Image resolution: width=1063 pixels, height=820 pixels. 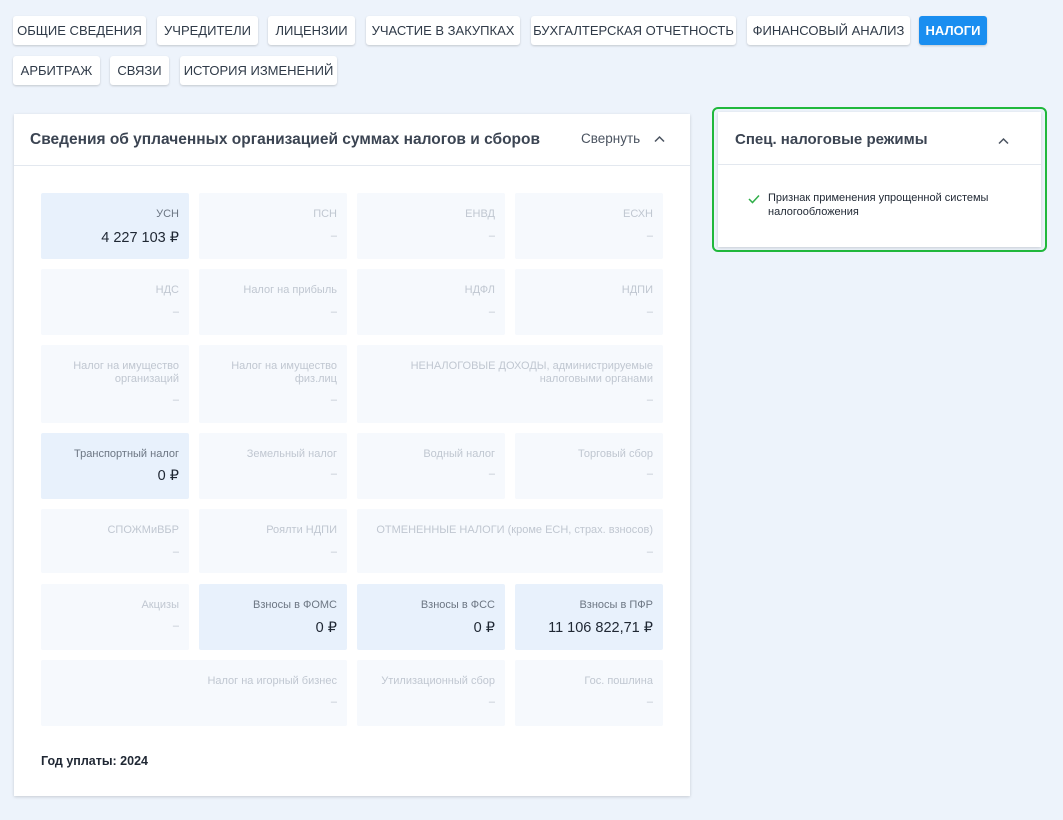 I want to click on tax-cell-trade-fee: Торговый сбор –, so click(x=589, y=466).